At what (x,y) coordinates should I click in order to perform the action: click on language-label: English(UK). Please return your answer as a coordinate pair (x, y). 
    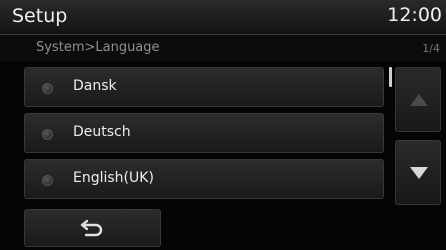
    Looking at the image, I should click on (113, 178).